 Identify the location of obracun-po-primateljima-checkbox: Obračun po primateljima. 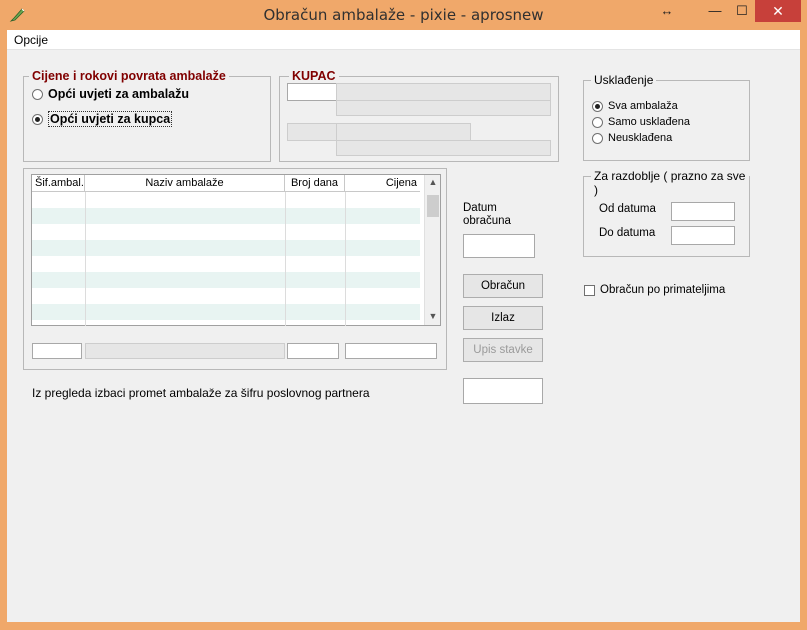
(654, 290).